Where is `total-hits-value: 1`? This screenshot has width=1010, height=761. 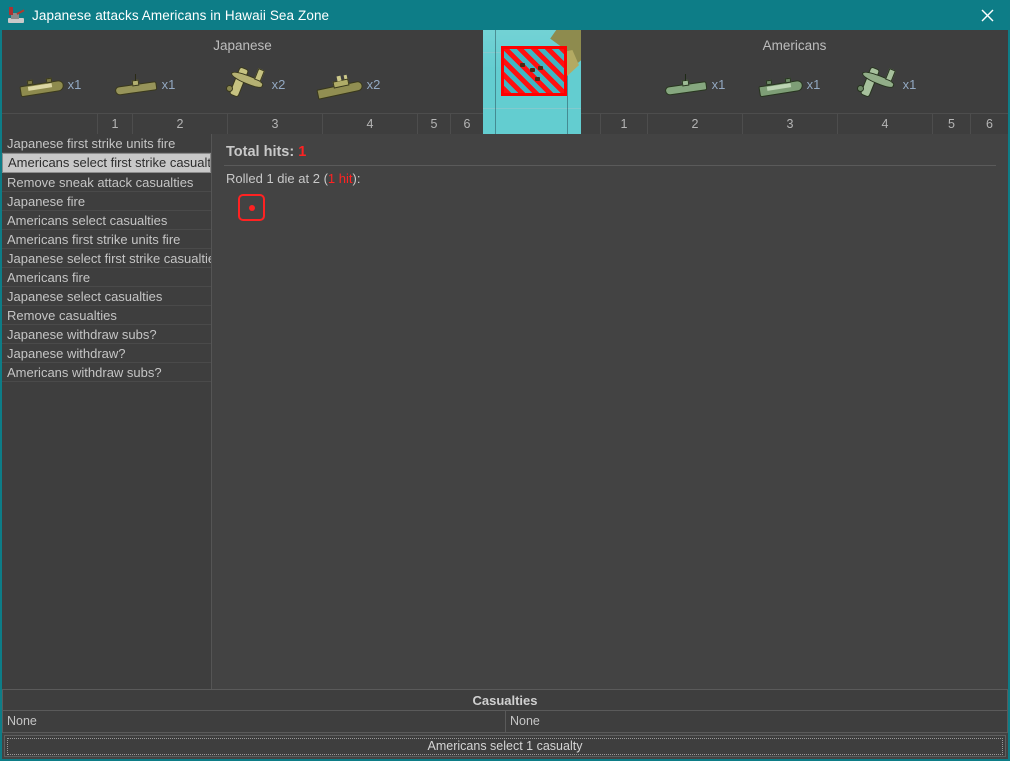 total-hits-value: 1 is located at coordinates (302, 152).